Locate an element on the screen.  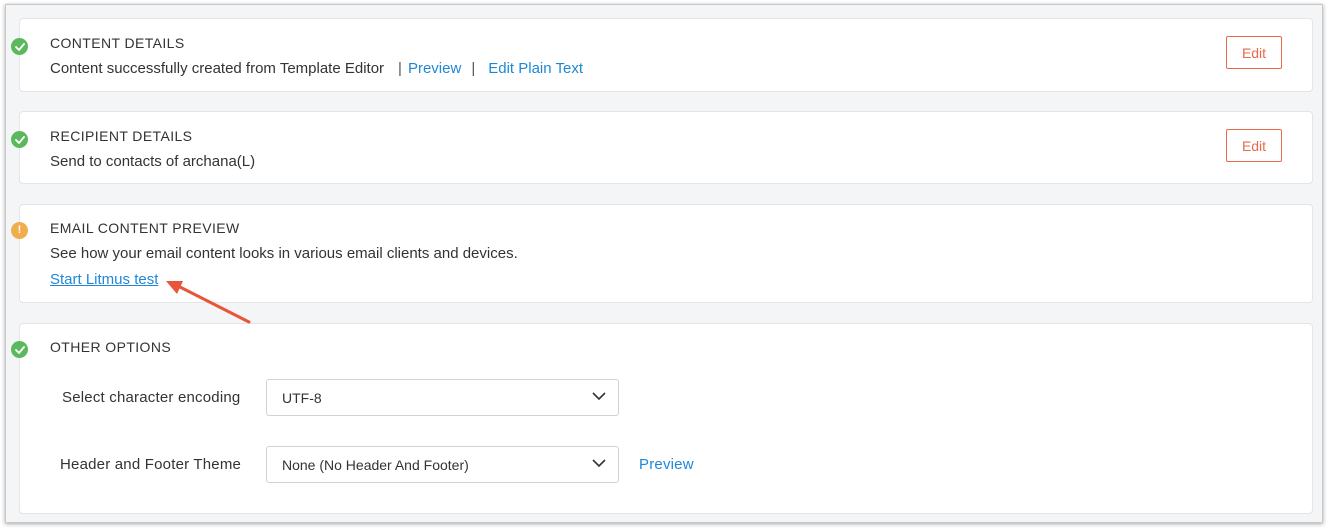
recipient-edit-button: Edit is located at coordinates (1254, 145).